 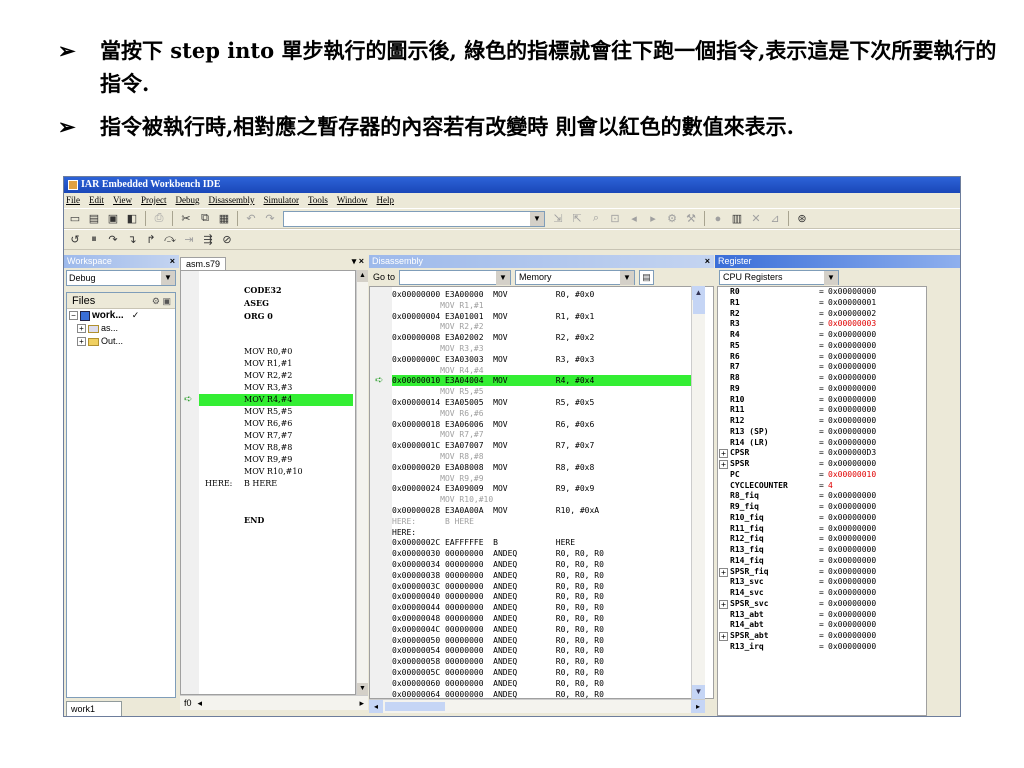 What do you see at coordinates (822, 496) in the screenshot?
I see `register-row: R8_fiq = 0x00000000` at bounding box center [822, 496].